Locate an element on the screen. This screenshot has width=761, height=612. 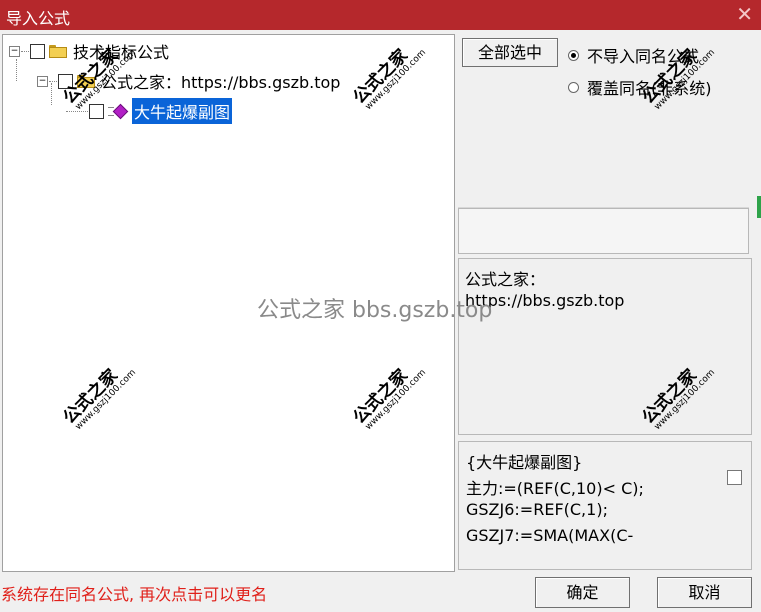
code-line: {大牛起爆副图} is located at coordinates (524, 462).